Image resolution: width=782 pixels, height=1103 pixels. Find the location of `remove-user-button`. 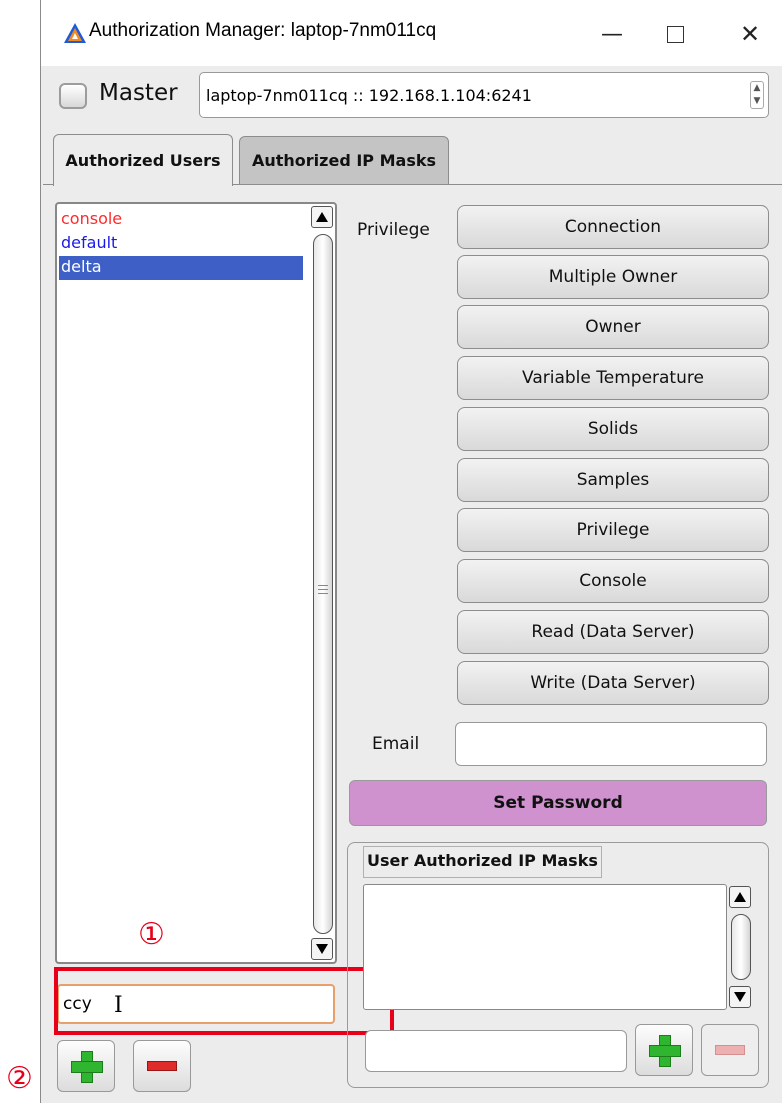

remove-user-button is located at coordinates (162, 1066).